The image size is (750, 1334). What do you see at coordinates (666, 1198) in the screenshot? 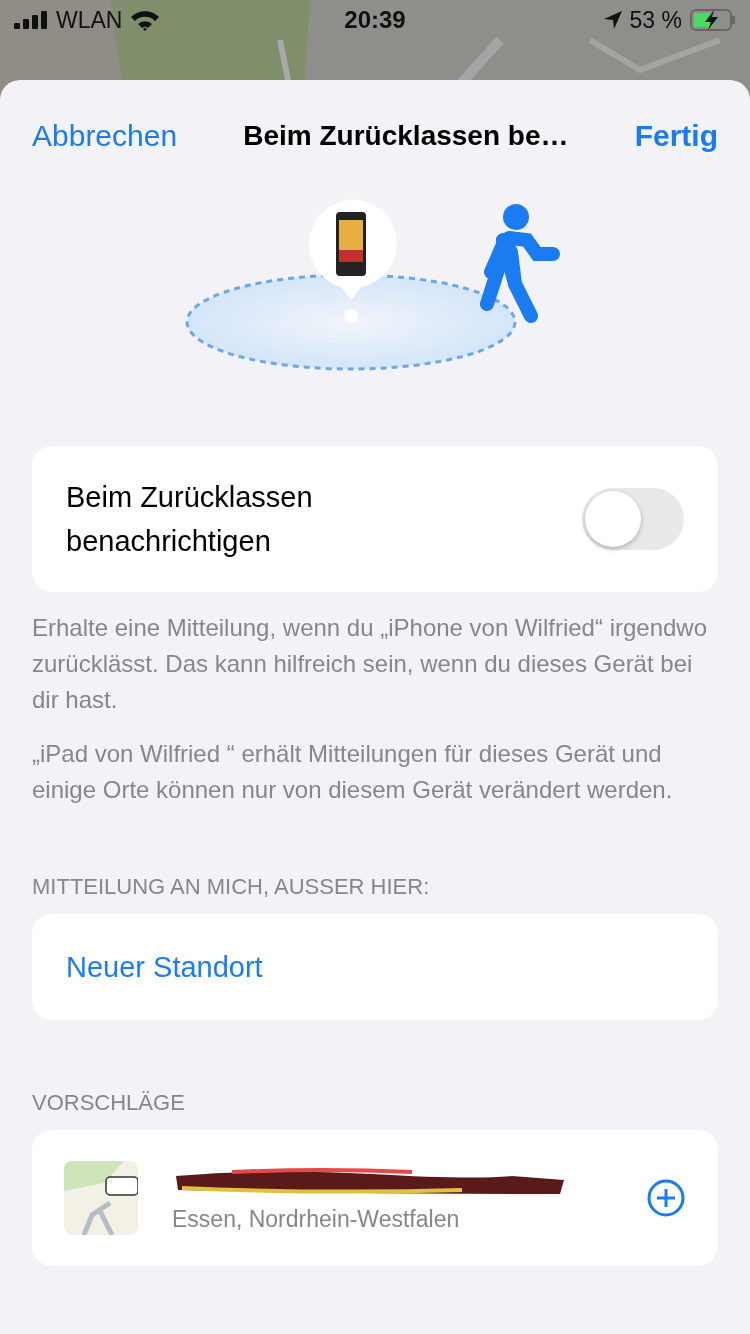
I see `add-button` at bounding box center [666, 1198].